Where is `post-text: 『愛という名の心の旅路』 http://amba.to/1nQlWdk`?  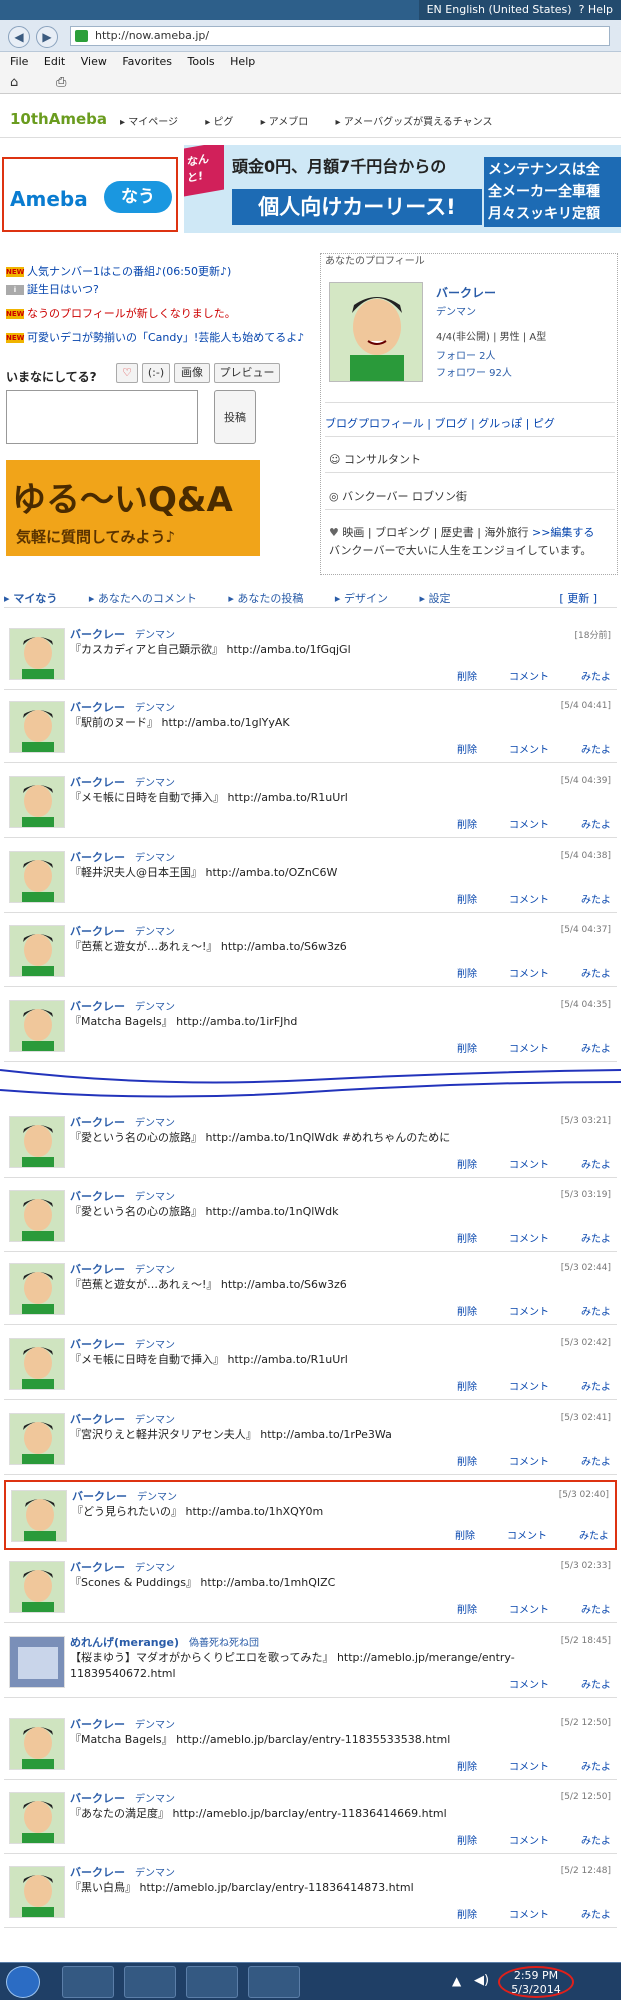
post-text: 『愛という名の心の旅路』 http://amba.to/1nQlWdk is located at coordinates (320, 1212).